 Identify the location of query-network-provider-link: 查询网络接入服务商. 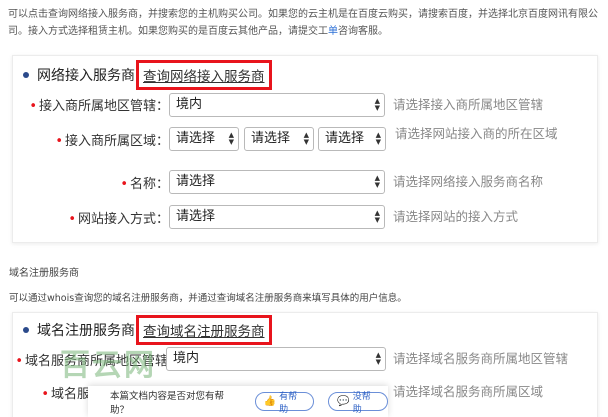
(204, 75).